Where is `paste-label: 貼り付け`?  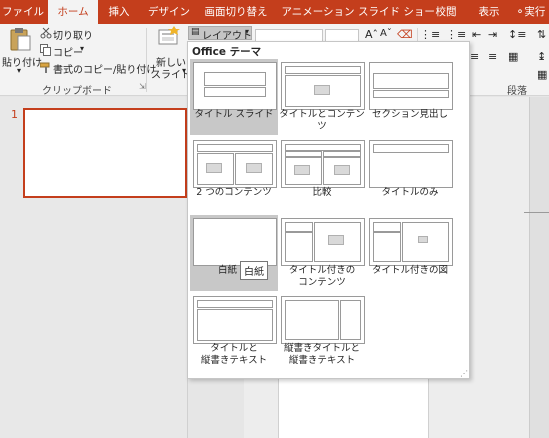 paste-label: 貼り付け is located at coordinates (22, 61).